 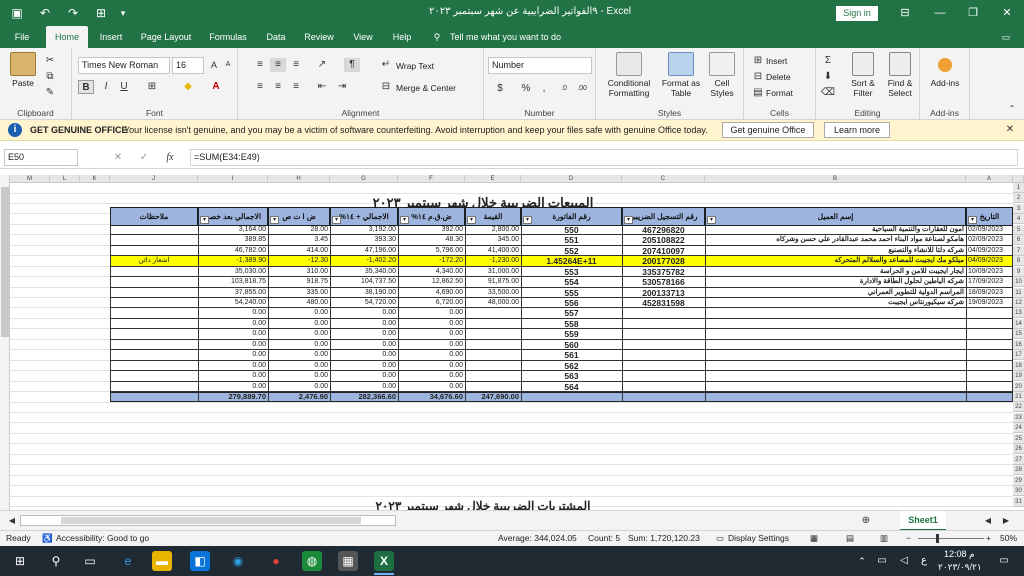 What do you see at coordinates (128, 561) in the screenshot?
I see `edge-icon: e` at bounding box center [128, 561].